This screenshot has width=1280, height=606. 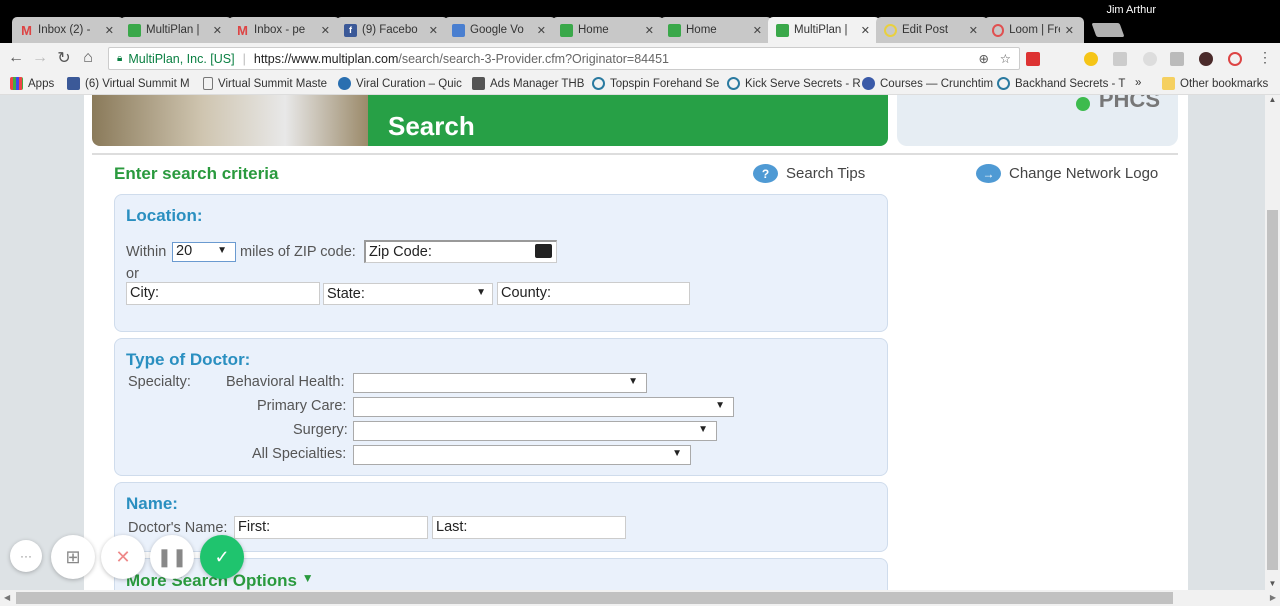 I want to click on bookmark-item: Ads Manager THB, so click(x=528, y=83).